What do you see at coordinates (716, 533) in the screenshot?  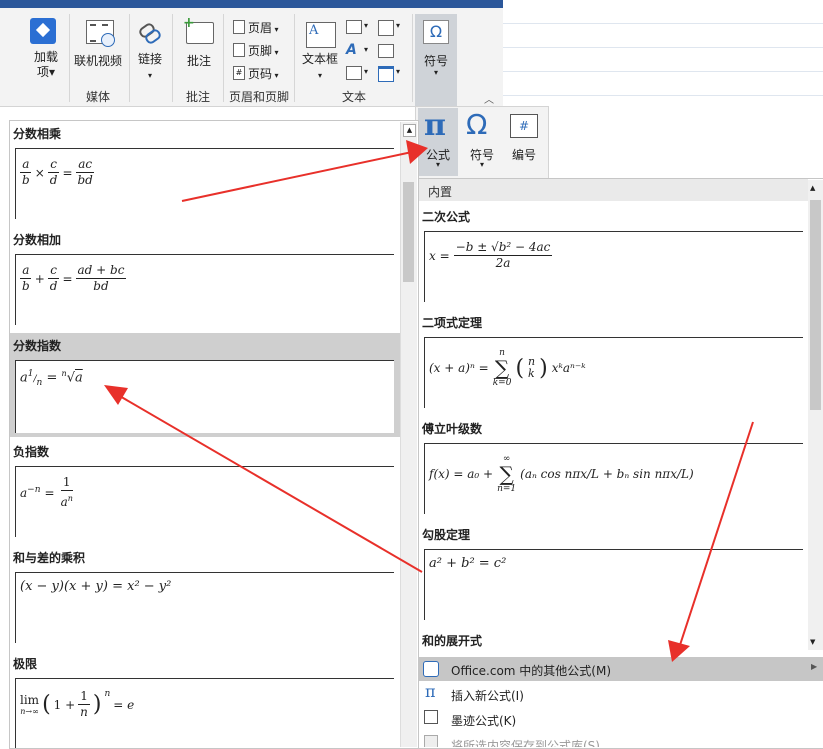 I see `arrow-to-office-more` at bounding box center [716, 533].